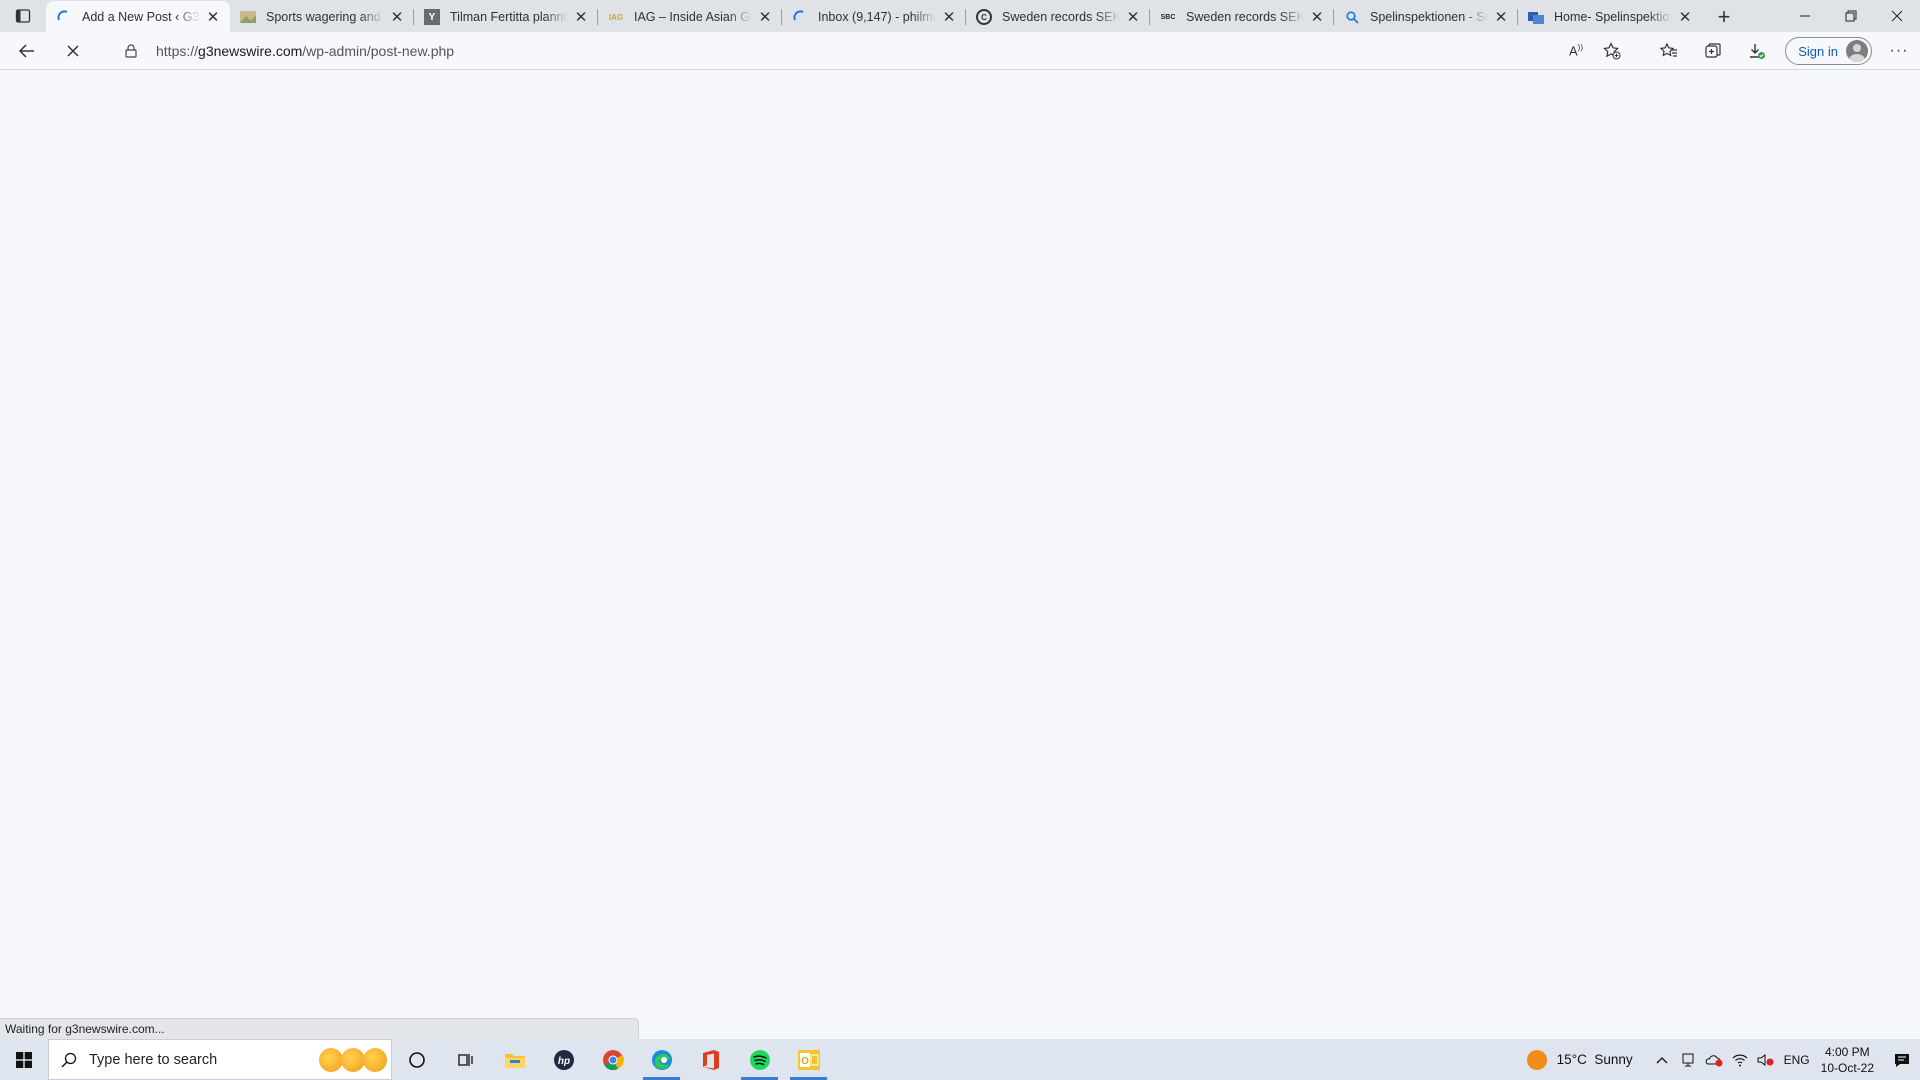 The image size is (1920, 1080). I want to click on tab-iag: IAG IAG – Inside Asian Gaming ✕, so click(690, 17).